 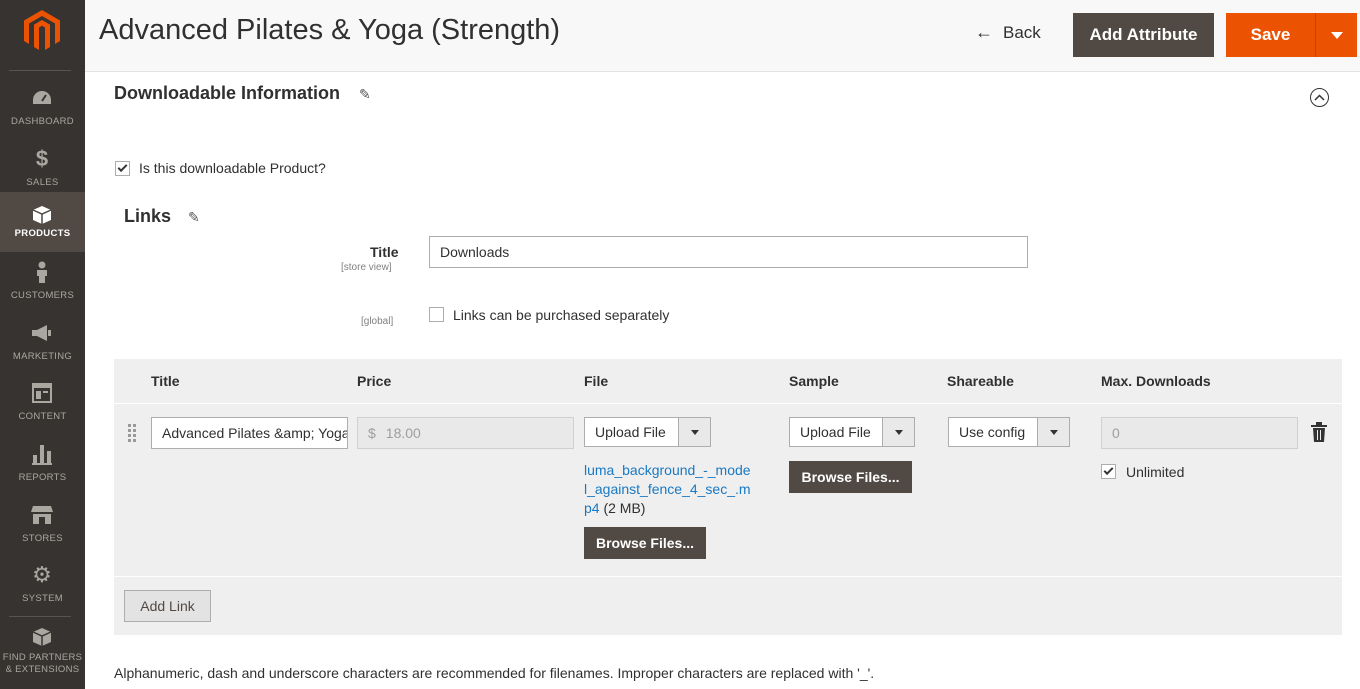 What do you see at coordinates (814, 381) in the screenshot?
I see `column-header-sample: Sample` at bounding box center [814, 381].